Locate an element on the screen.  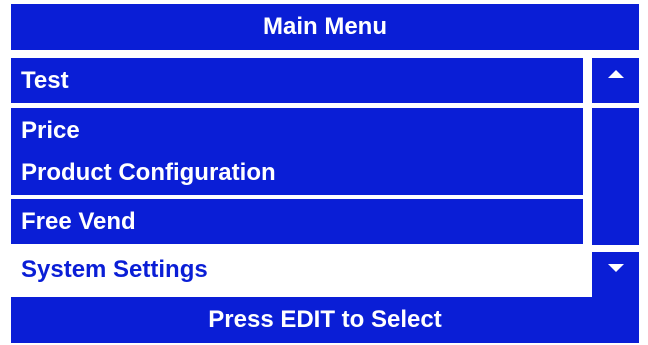
menu-item-system-settings: System Settings is located at coordinates (297, 269).